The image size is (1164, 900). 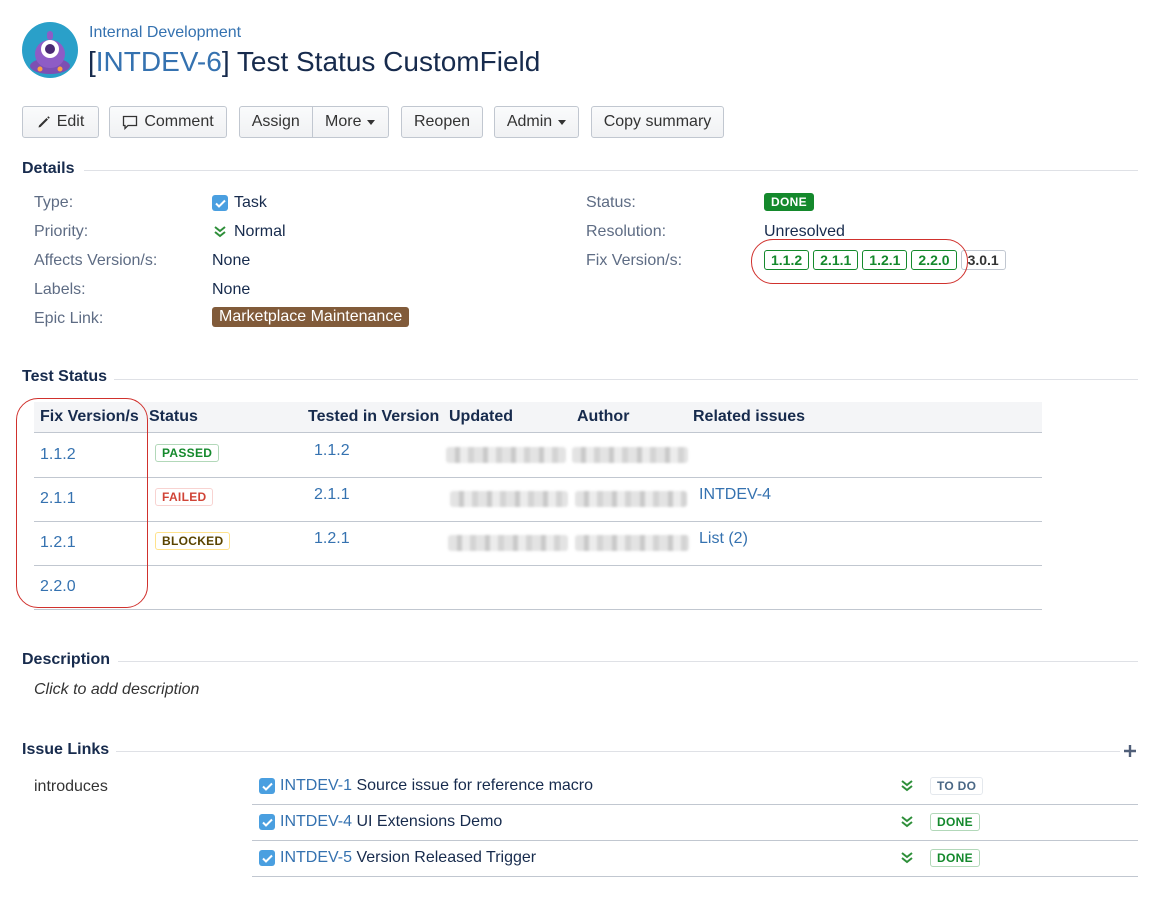 What do you see at coordinates (61, 231) in the screenshot?
I see `priority-label: Priority:` at bounding box center [61, 231].